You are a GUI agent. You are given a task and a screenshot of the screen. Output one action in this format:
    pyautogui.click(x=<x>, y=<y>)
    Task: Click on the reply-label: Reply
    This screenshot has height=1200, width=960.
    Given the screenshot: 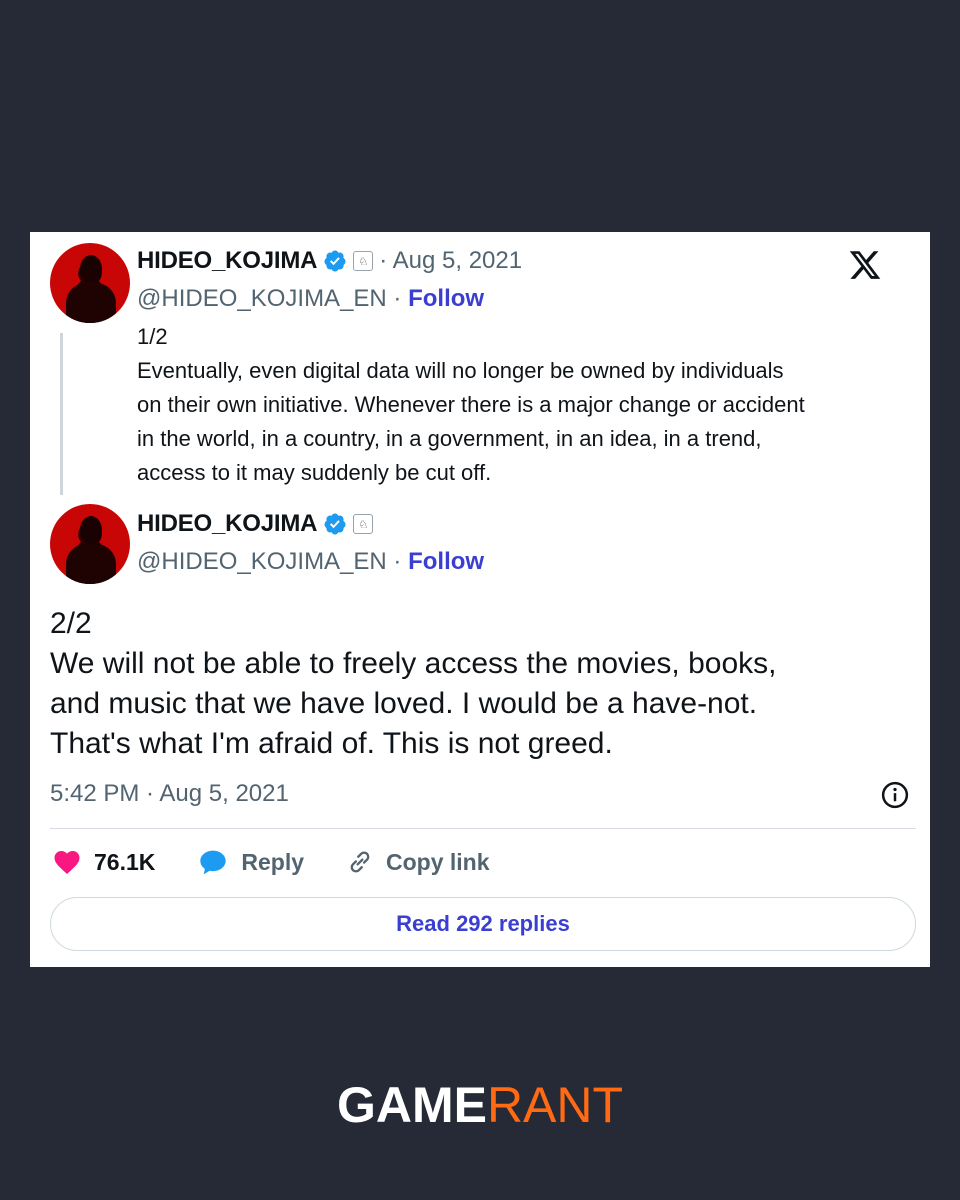 What is the action you would take?
    pyautogui.click(x=273, y=861)
    